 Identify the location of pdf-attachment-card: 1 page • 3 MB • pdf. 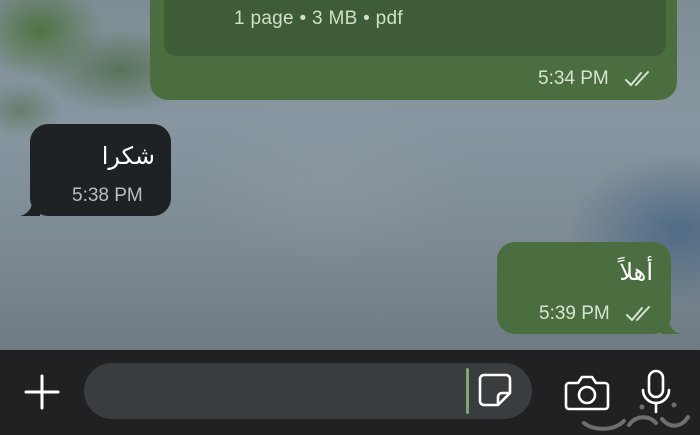
(415, 28).